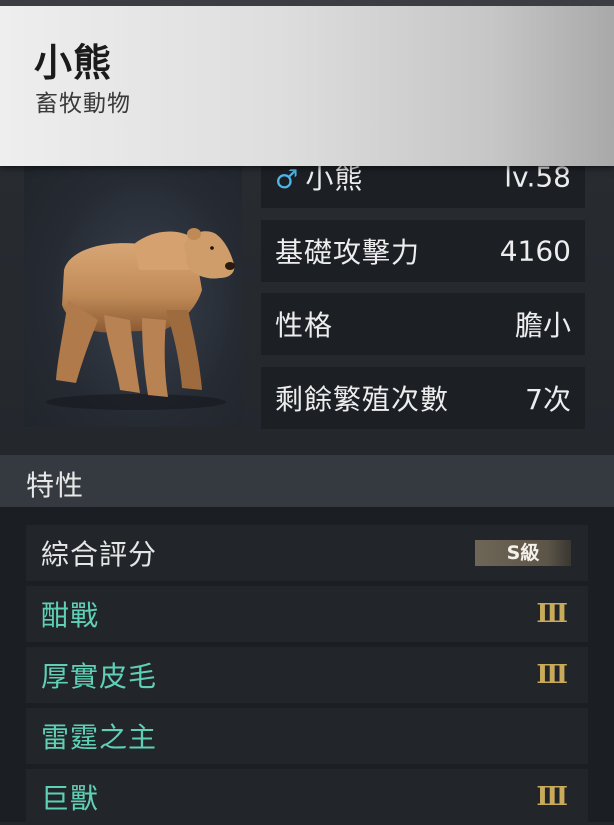 This screenshot has width=614, height=825. Describe the element at coordinates (307, 736) in the screenshot. I see `trait-row: 雷霆之主` at that location.